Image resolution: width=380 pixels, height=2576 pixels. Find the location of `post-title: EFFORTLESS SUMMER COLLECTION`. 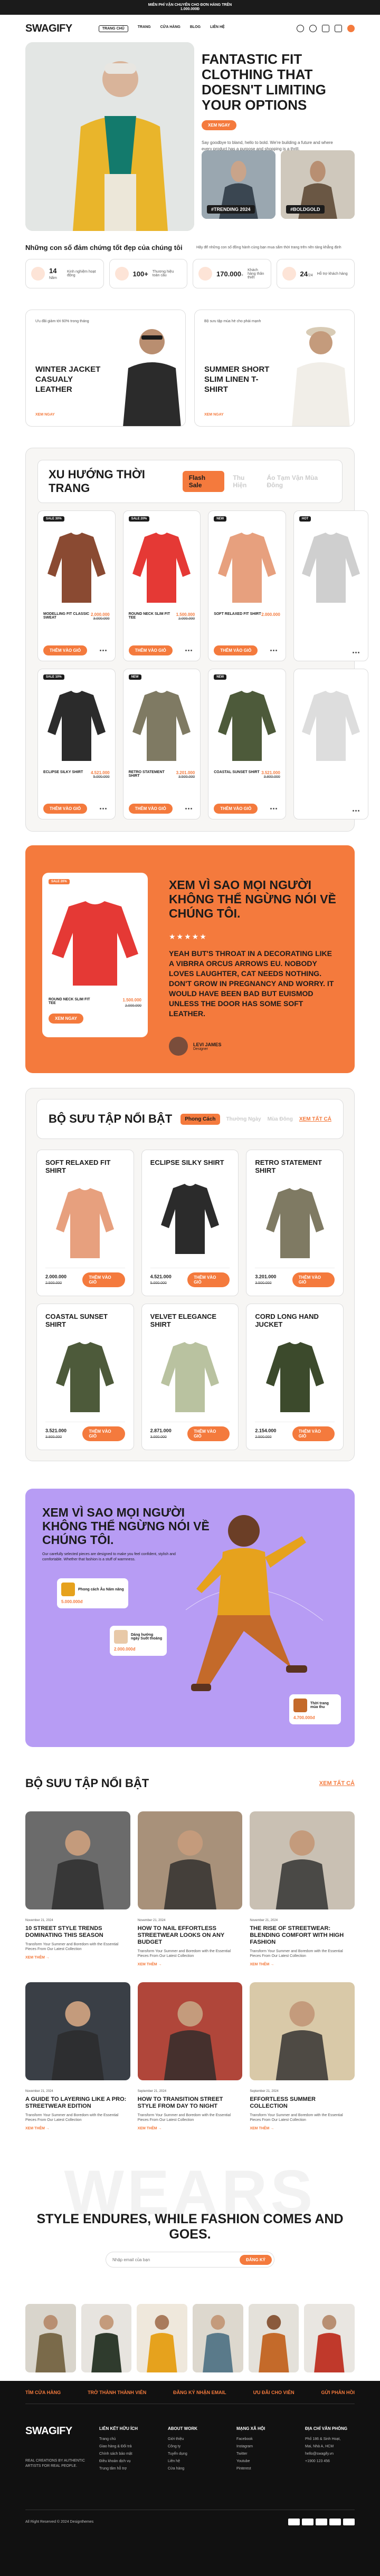

post-title: EFFORTLESS SUMMER COLLECTION is located at coordinates (302, 2103).